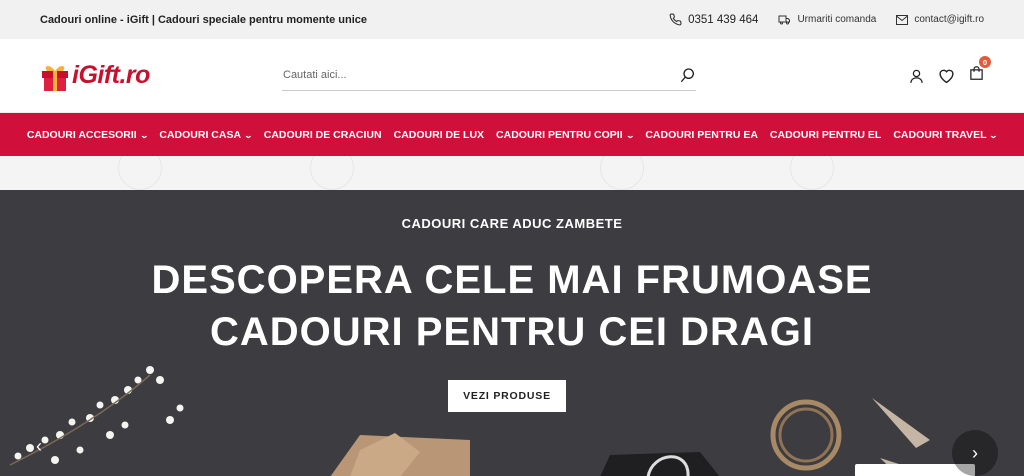 This screenshot has width=1024, height=476. Describe the element at coordinates (784, 19) in the screenshot. I see `truck-icon` at that location.